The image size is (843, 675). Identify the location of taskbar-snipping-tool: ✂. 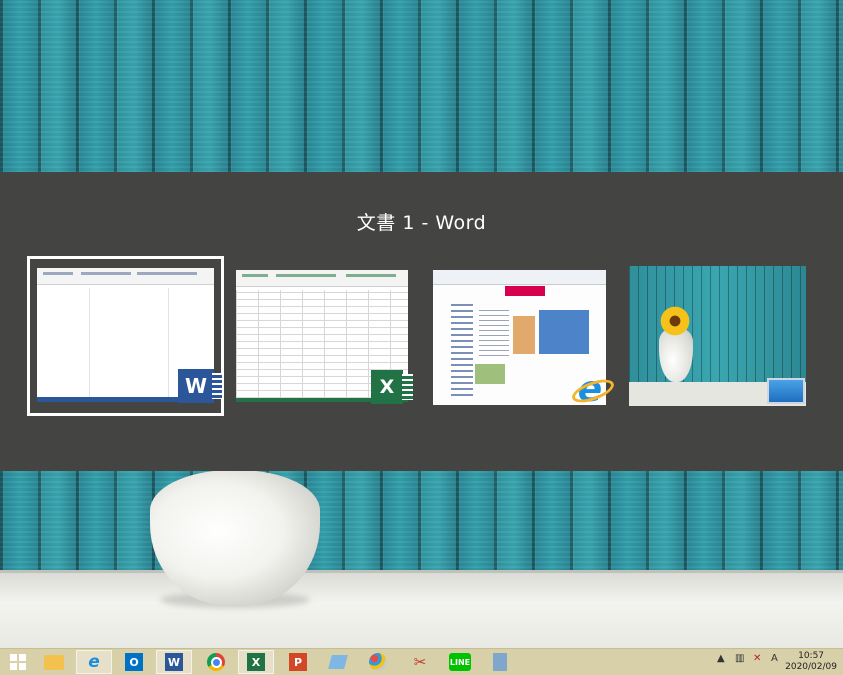
(420, 662).